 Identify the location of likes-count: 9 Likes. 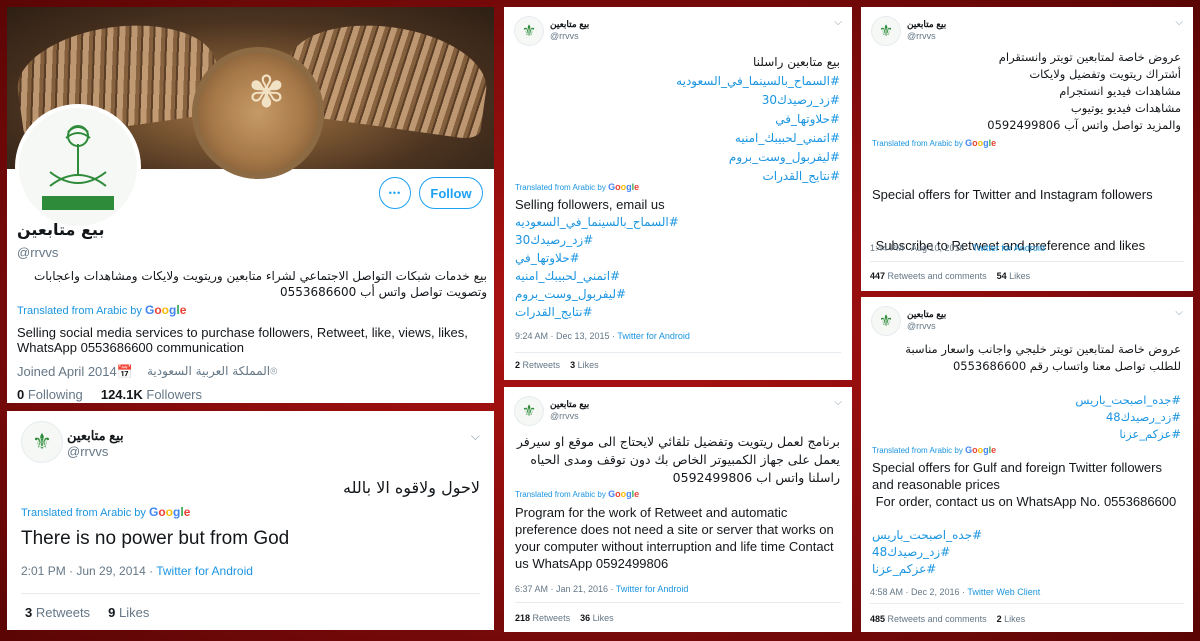
(128, 612).